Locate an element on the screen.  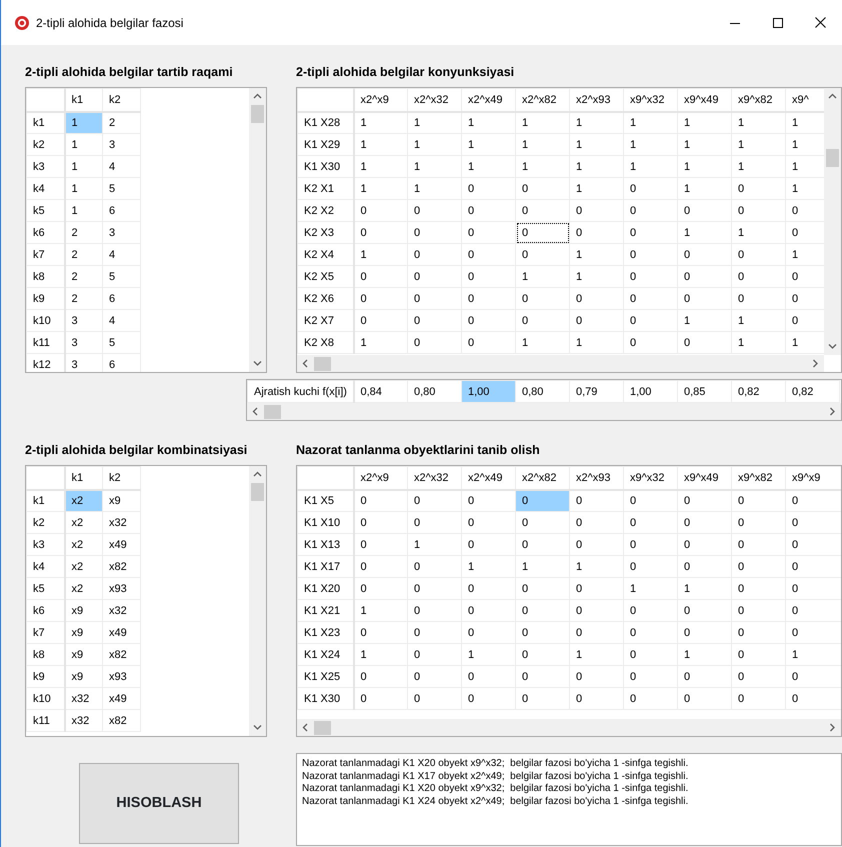
vertical-scrollbar is located at coordinates (832, 221).